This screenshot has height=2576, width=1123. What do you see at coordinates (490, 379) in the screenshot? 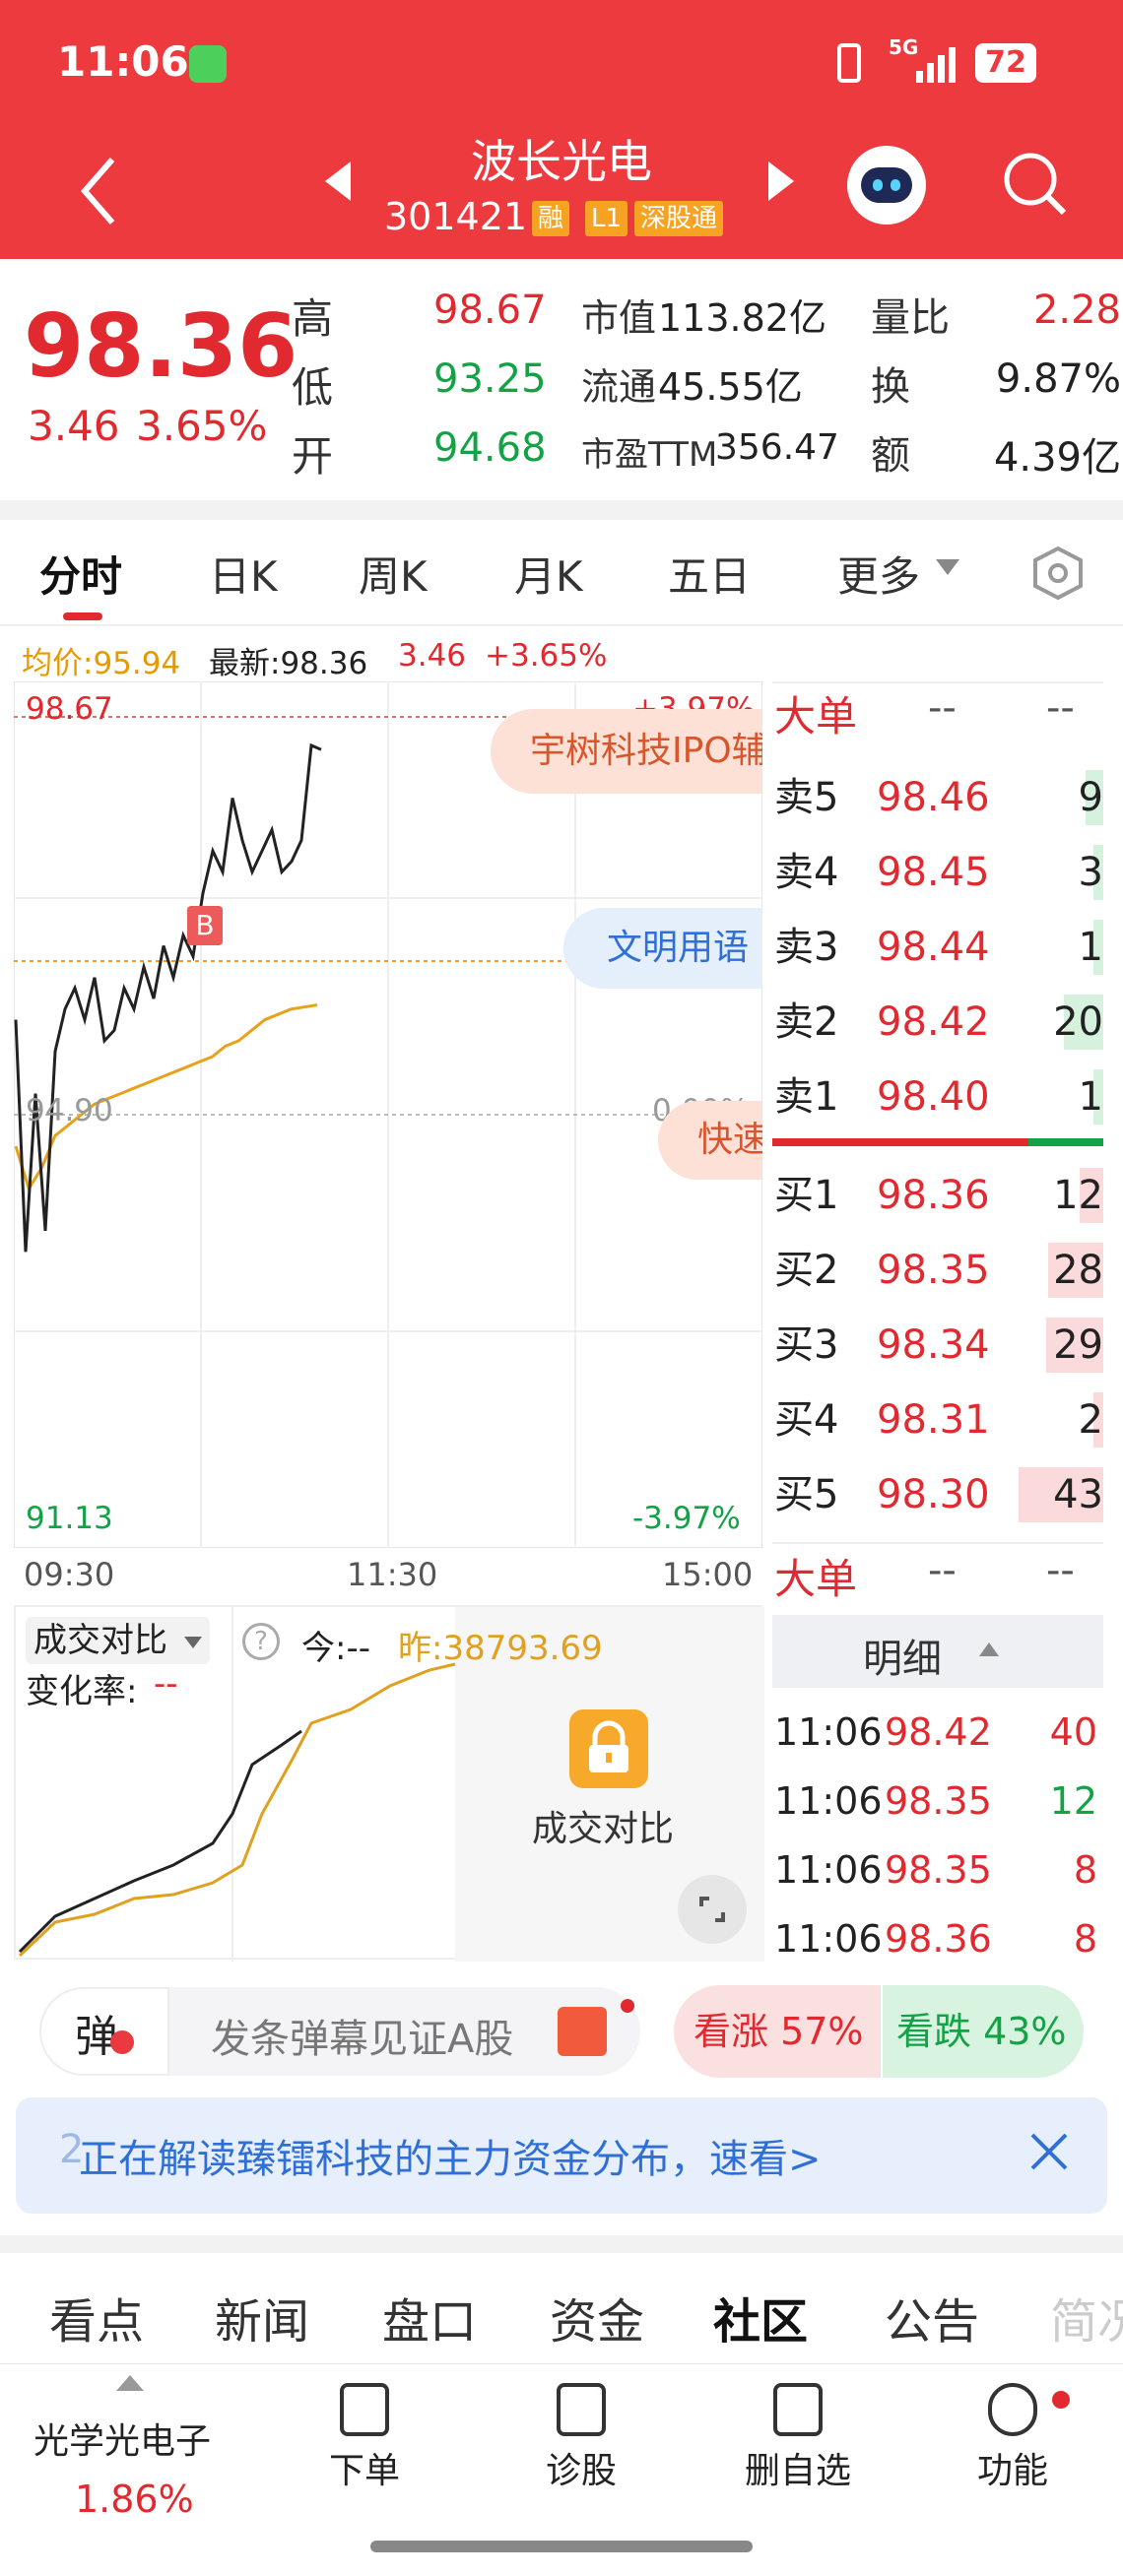
I see `low-value: 93.25` at bounding box center [490, 379].